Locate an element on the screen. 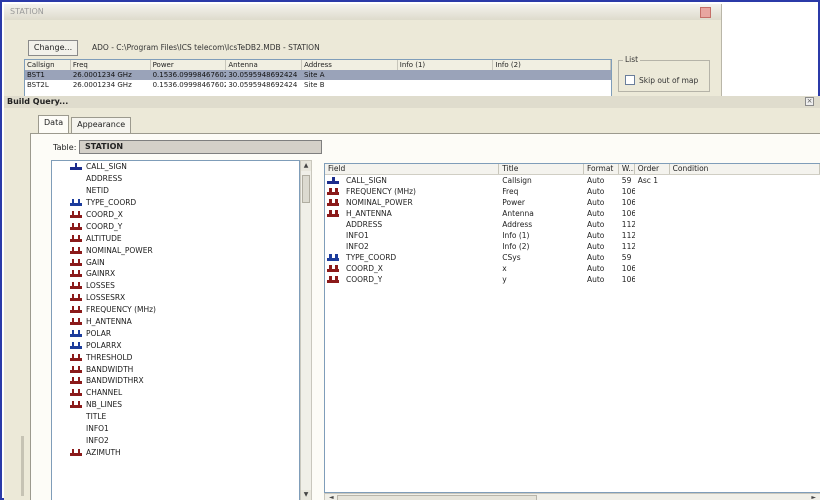 The image size is (820, 500). scroll-right-icon: ► is located at coordinates (813, 497).